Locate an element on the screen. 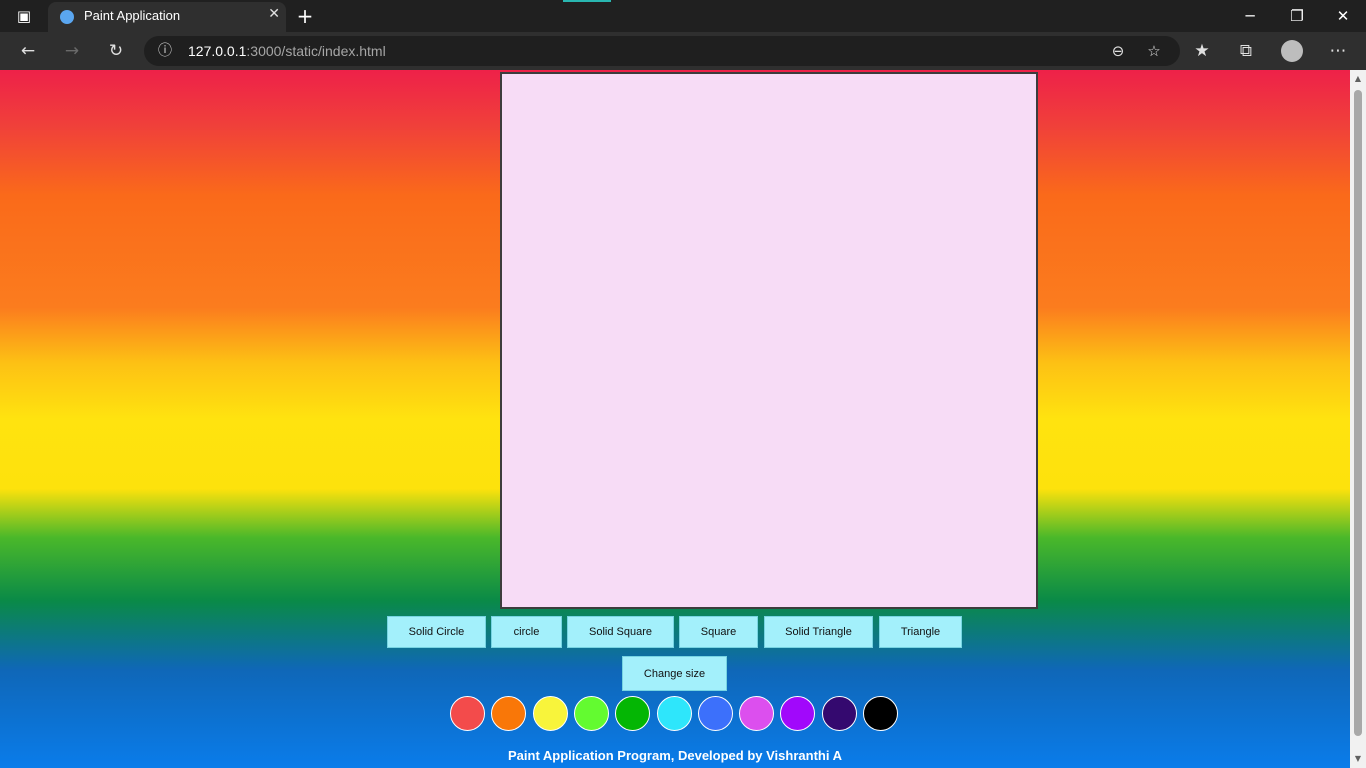 The height and width of the screenshot is (768, 1366). scroll-down-icon: ▼ is located at coordinates (1358, 759).